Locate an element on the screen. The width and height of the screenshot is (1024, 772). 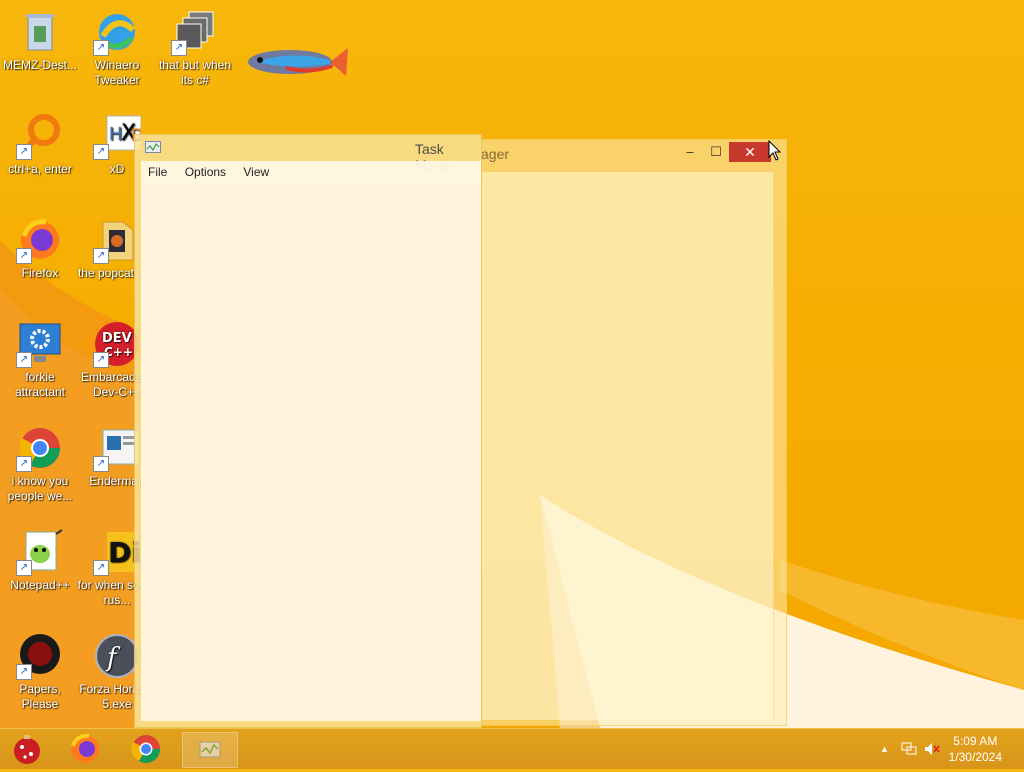
desktop-icon-label: ctrl+a, enter is located at coordinates (40, 169).